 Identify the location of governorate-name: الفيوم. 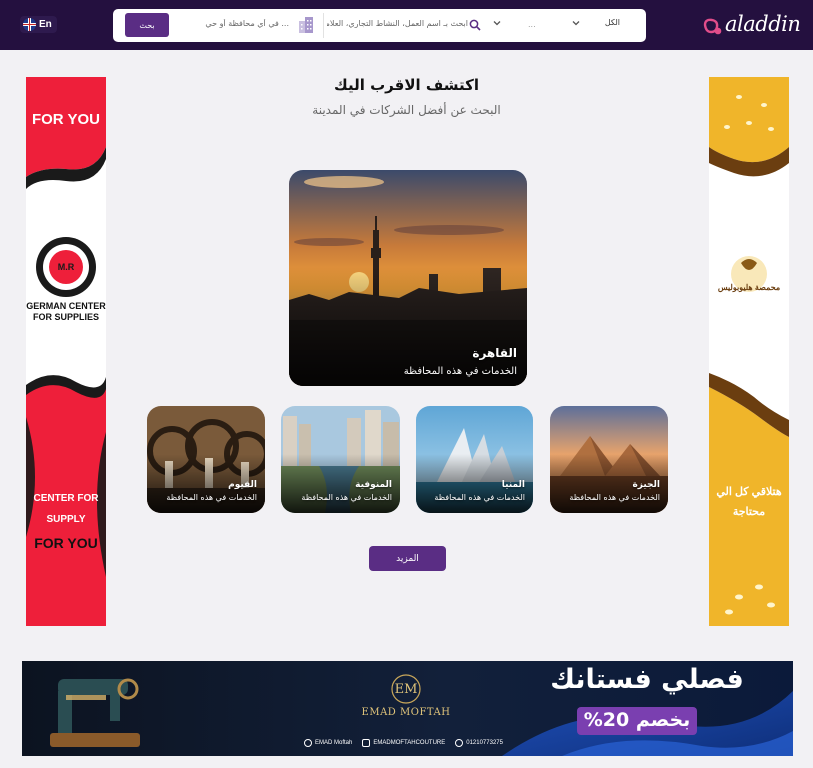
(242, 485).